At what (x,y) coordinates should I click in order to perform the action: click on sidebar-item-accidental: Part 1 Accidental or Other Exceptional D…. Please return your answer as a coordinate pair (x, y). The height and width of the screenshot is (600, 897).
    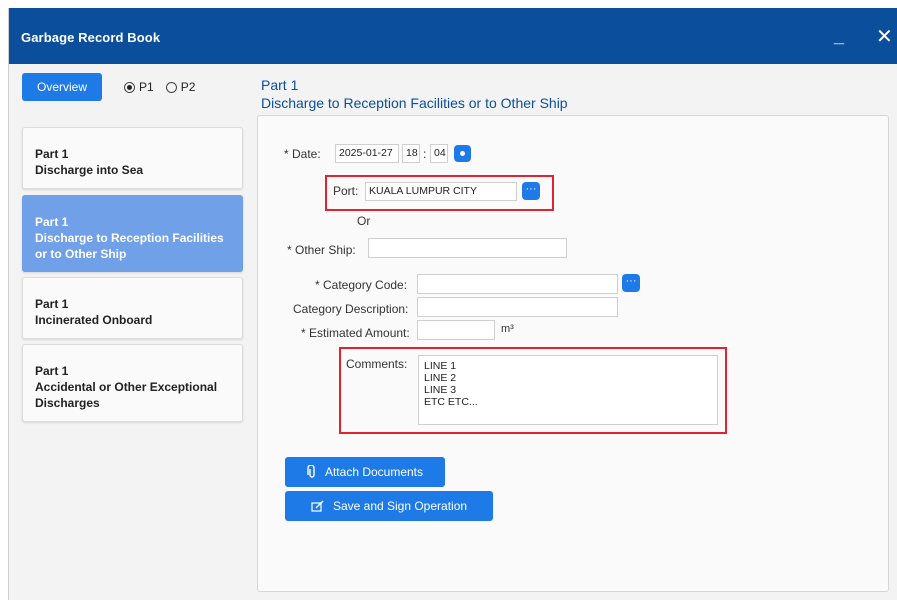
    Looking at the image, I should click on (132, 383).